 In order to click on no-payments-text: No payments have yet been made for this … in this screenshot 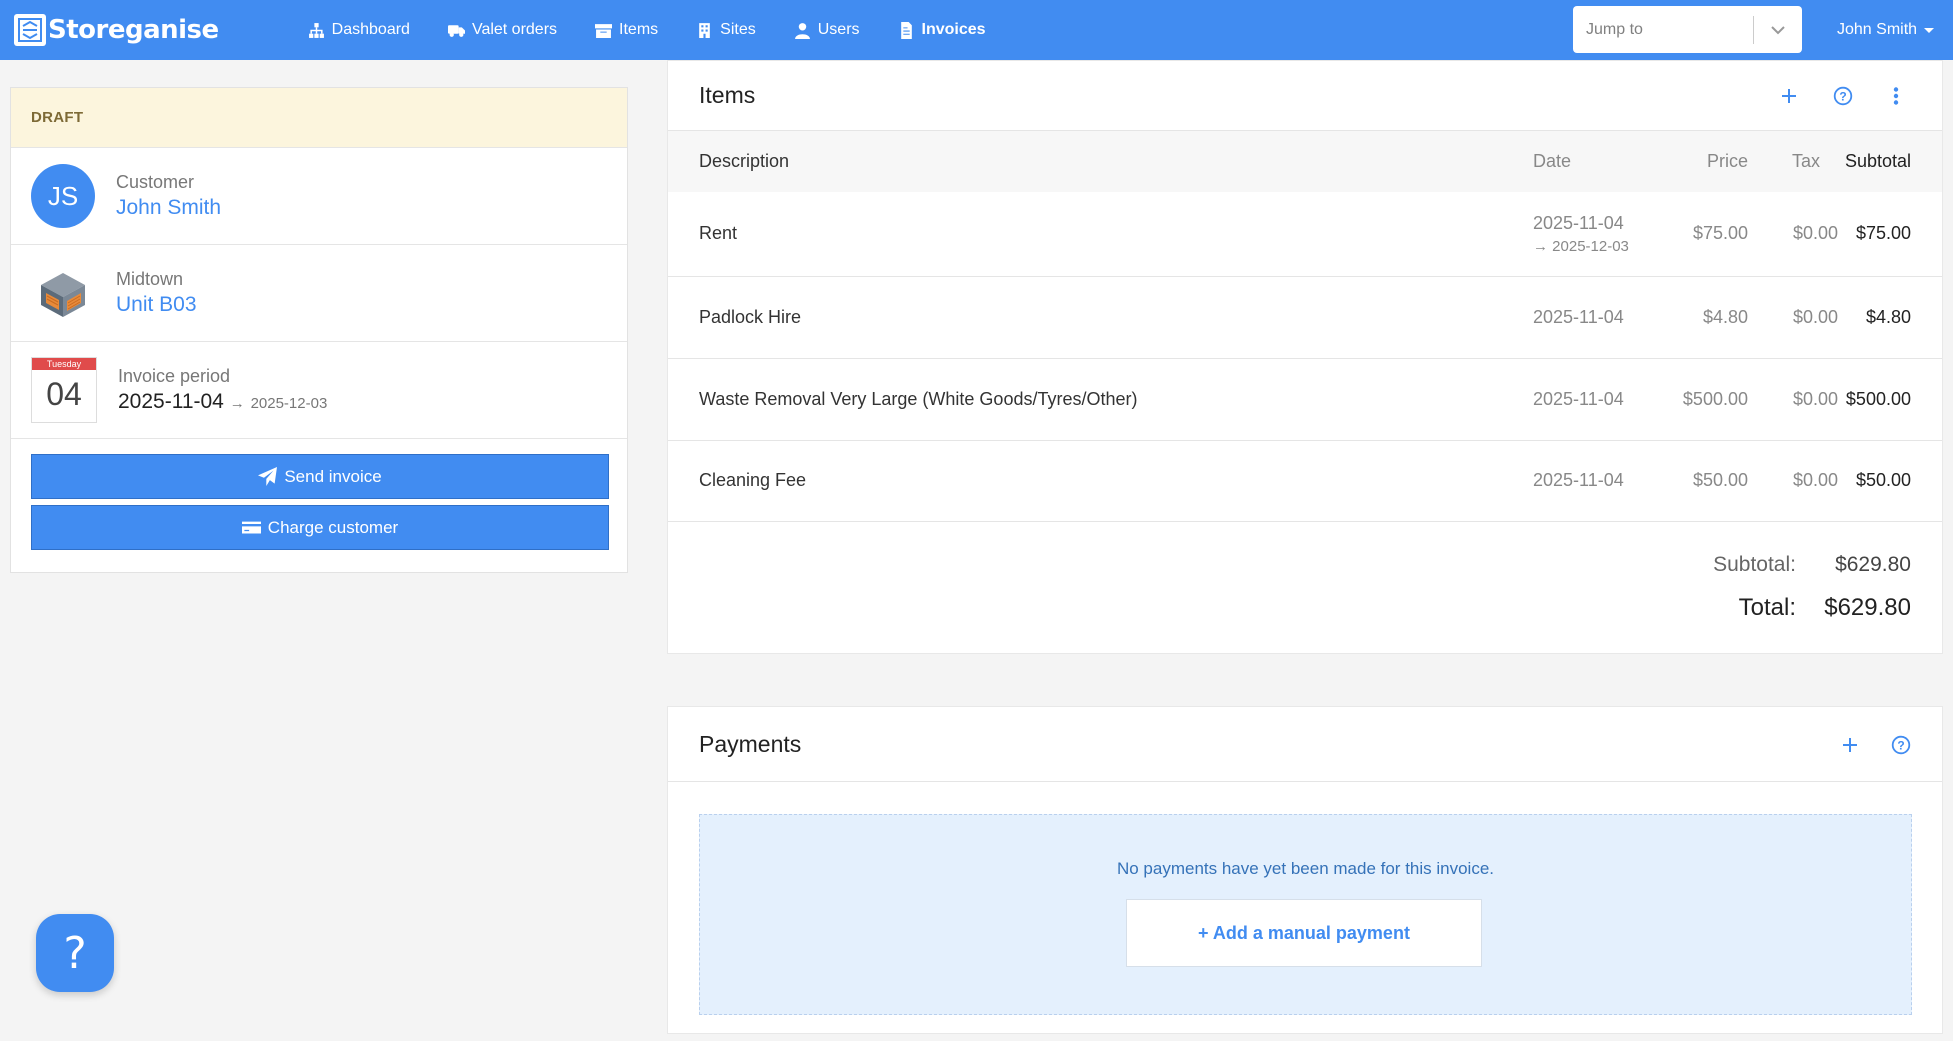, I will do `click(1305, 868)`.